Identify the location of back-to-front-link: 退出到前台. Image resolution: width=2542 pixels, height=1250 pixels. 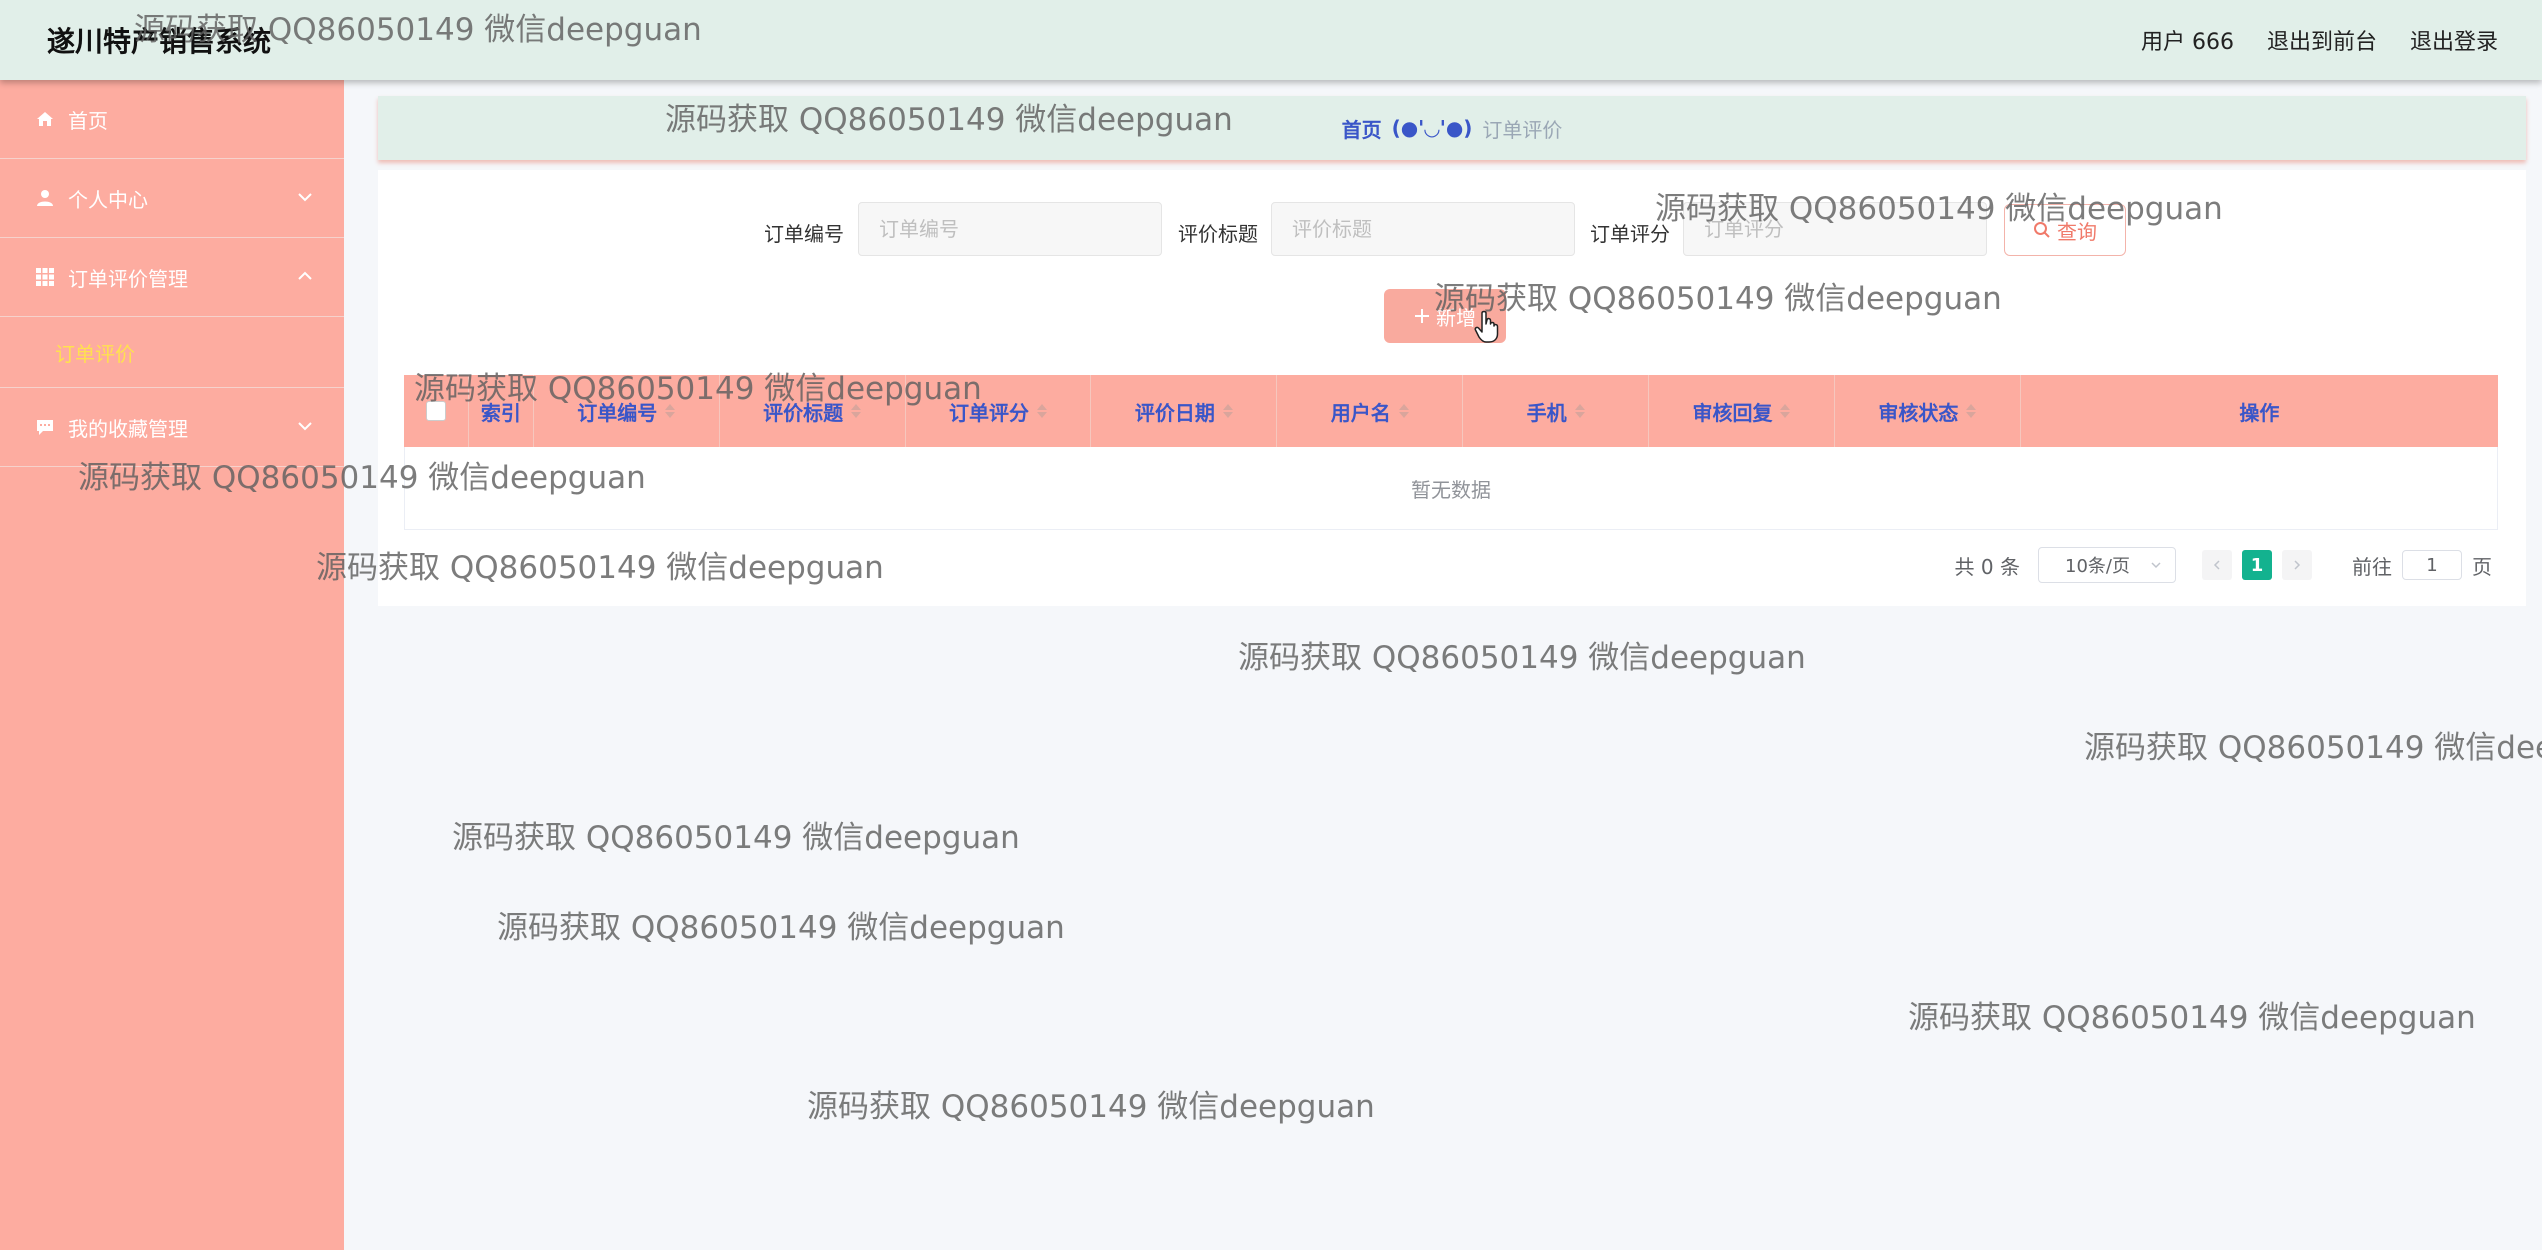
(2322, 40).